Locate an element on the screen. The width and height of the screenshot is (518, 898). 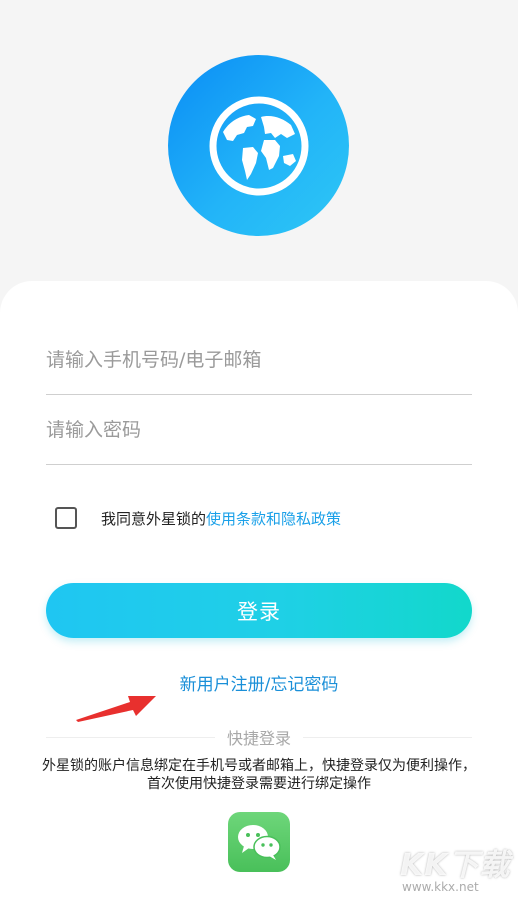
watermark-brand: KK下载 is located at coordinates (455, 865).